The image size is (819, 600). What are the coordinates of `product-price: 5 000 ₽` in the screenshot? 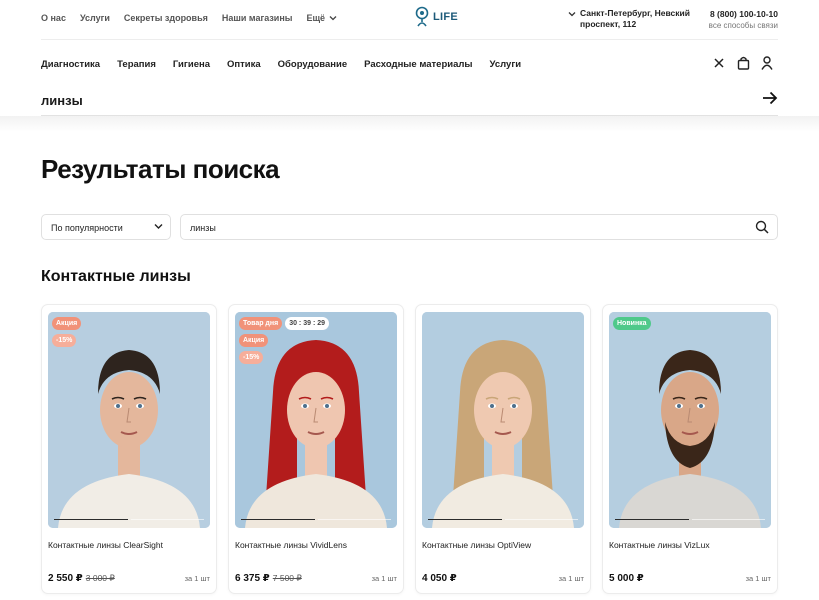 It's located at (628, 578).